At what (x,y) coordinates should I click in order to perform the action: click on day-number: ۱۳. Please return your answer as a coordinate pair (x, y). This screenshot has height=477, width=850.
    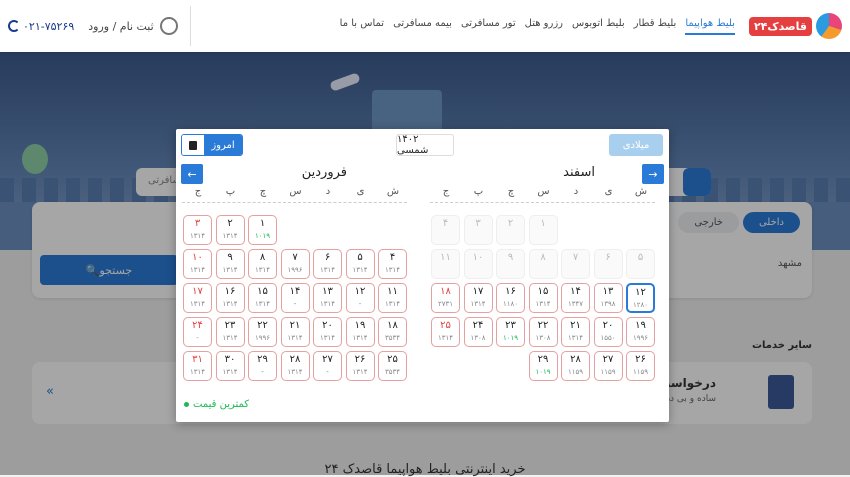
    Looking at the image, I should click on (327, 291).